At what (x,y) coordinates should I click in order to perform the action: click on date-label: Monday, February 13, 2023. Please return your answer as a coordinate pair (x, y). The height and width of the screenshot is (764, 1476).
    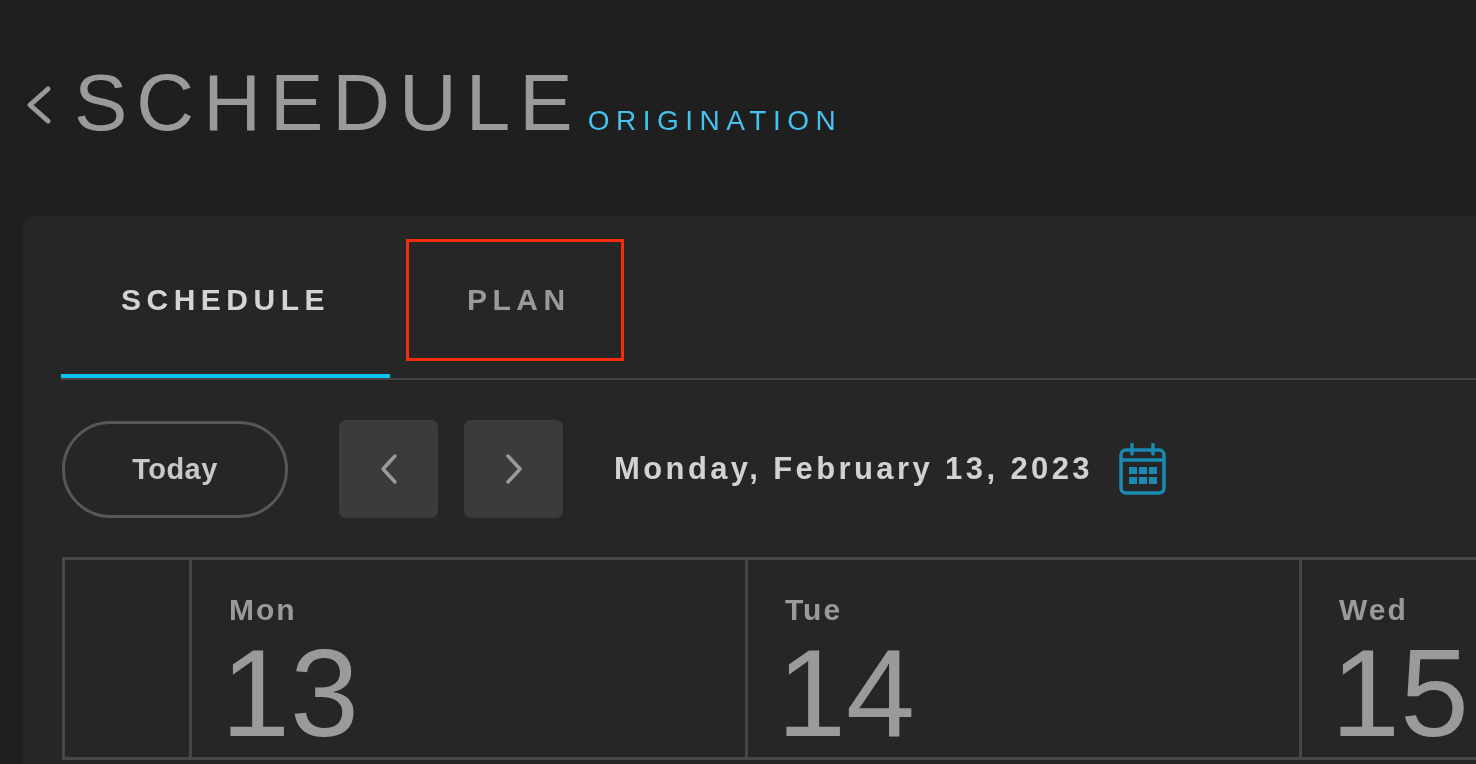
    Looking at the image, I should click on (853, 469).